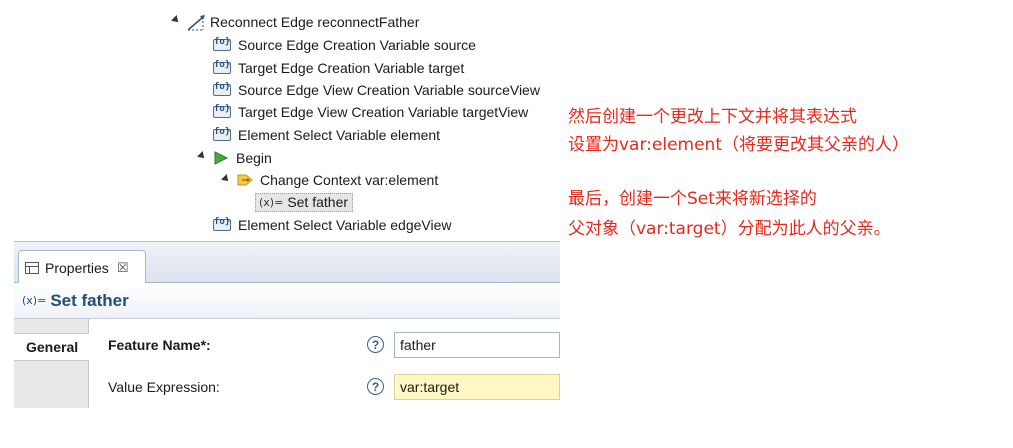  I want to click on tab-properties: Properties ☒, so click(82, 267).